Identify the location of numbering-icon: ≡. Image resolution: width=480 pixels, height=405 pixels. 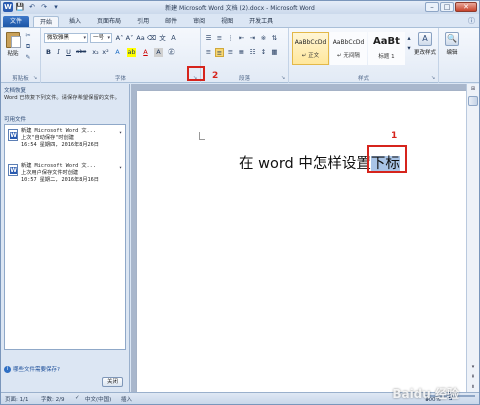
(219, 38).